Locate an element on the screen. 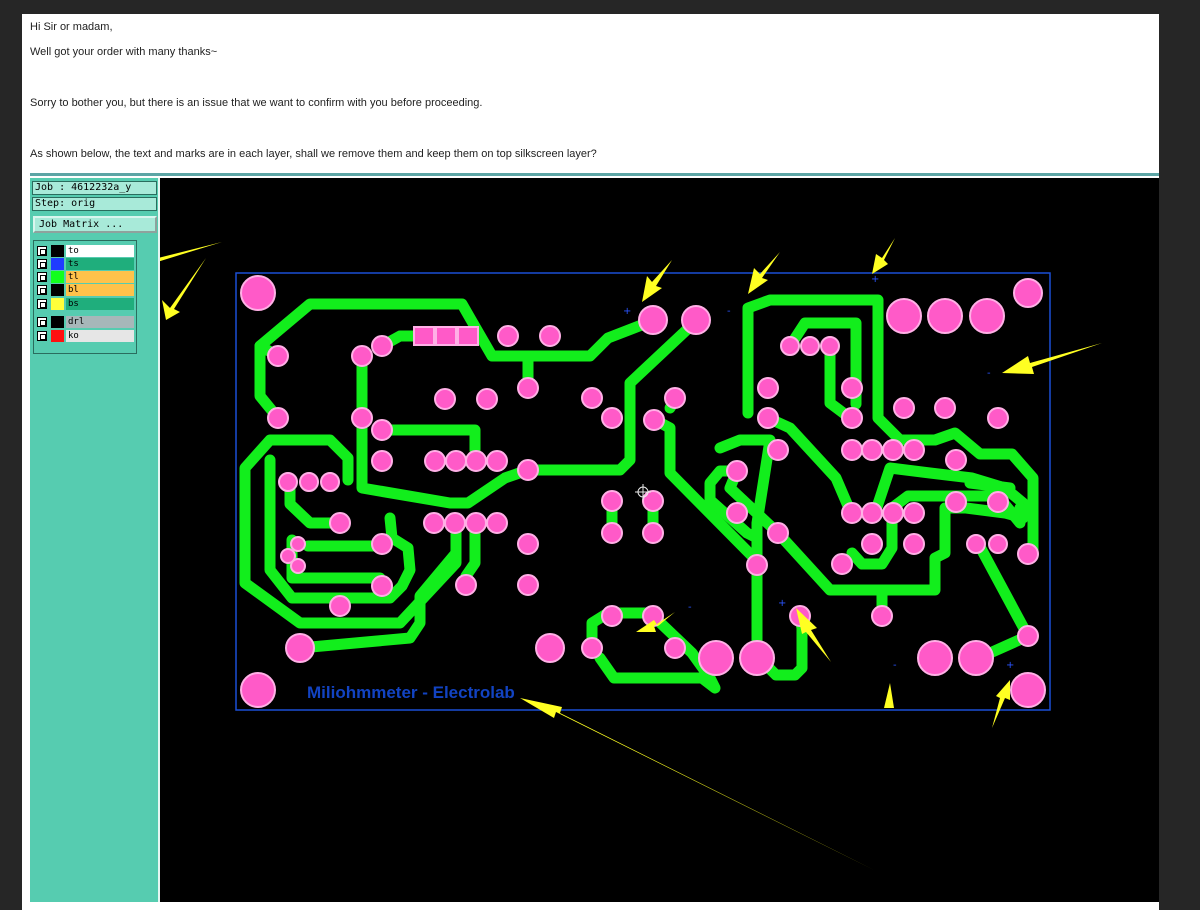  job-field: Job : 4612232a_y is located at coordinates (94, 188).